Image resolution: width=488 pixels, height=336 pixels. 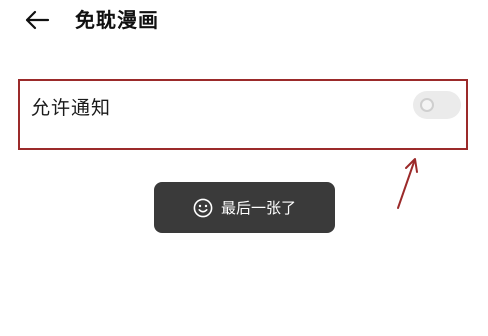 I want to click on toast-message: 最后一张了, so click(x=244, y=207).